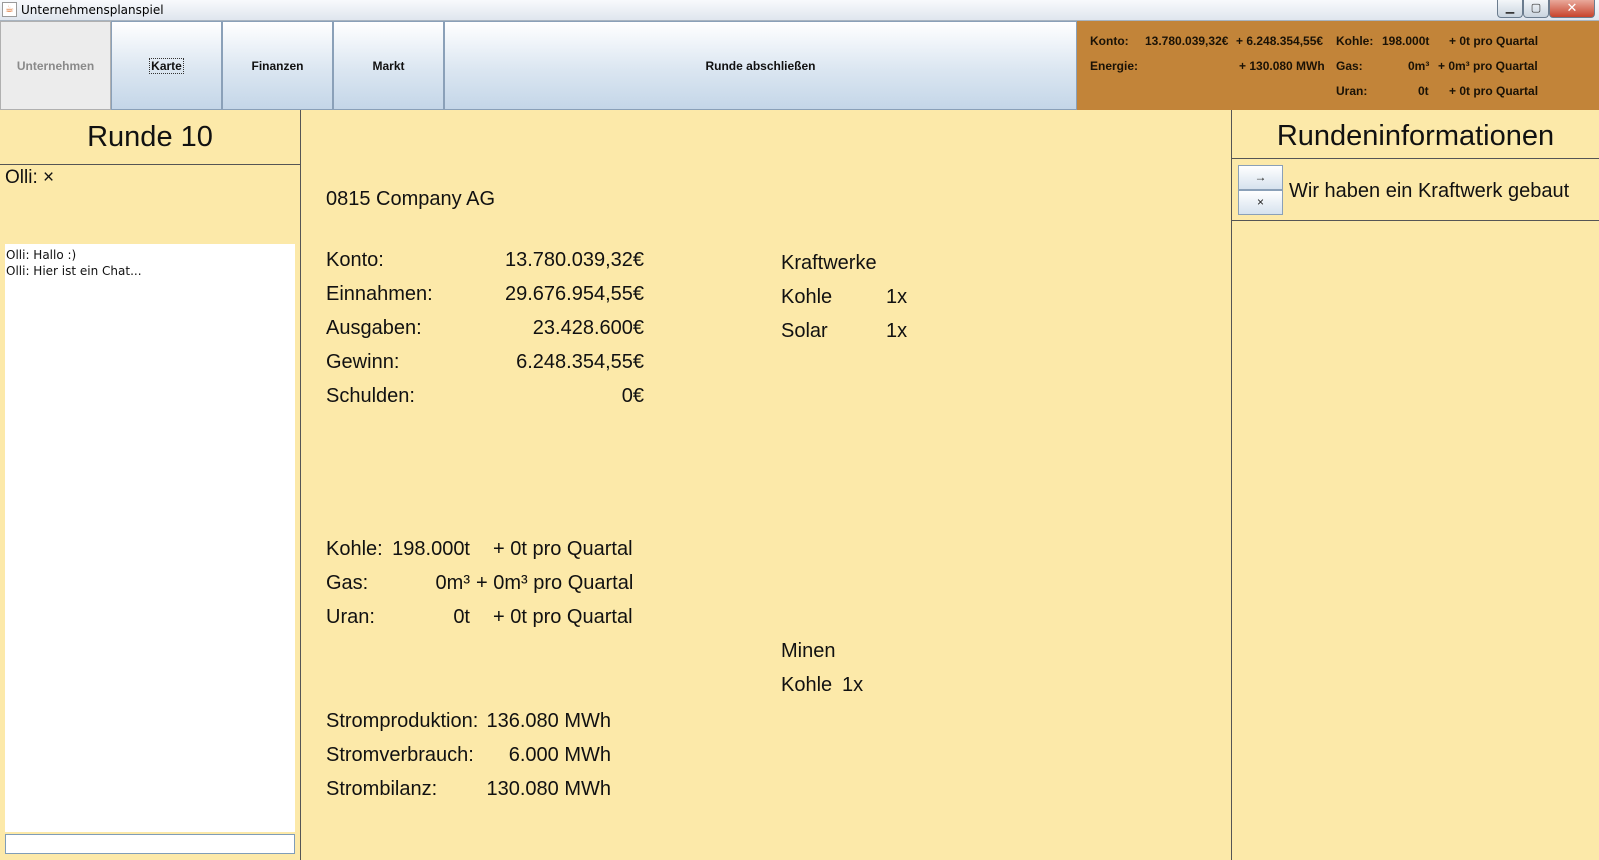 The image size is (1599, 860). I want to click on tab-markt: Markt, so click(388, 65).